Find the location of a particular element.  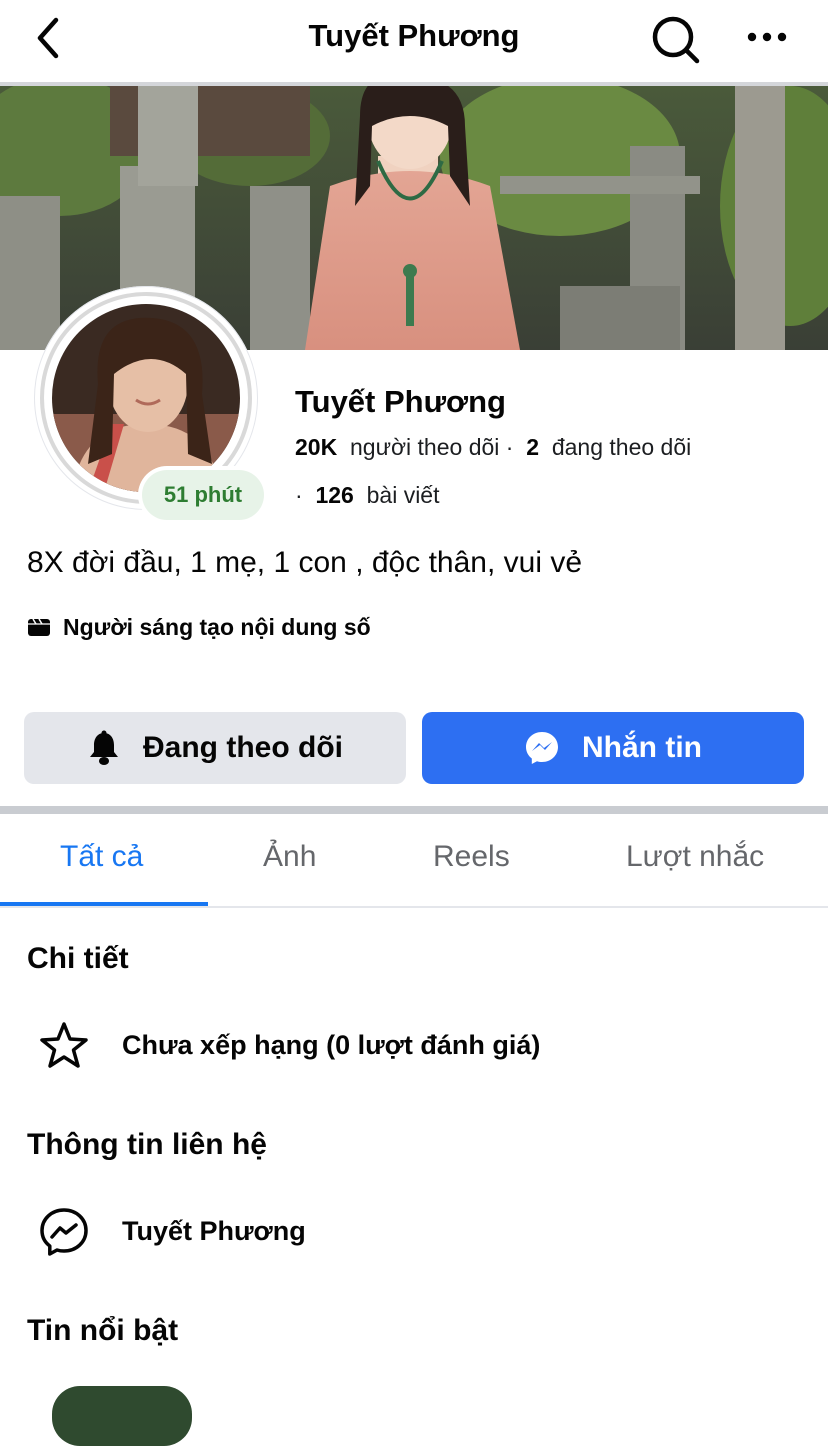

highlight-thumbnail is located at coordinates (122, 1416).